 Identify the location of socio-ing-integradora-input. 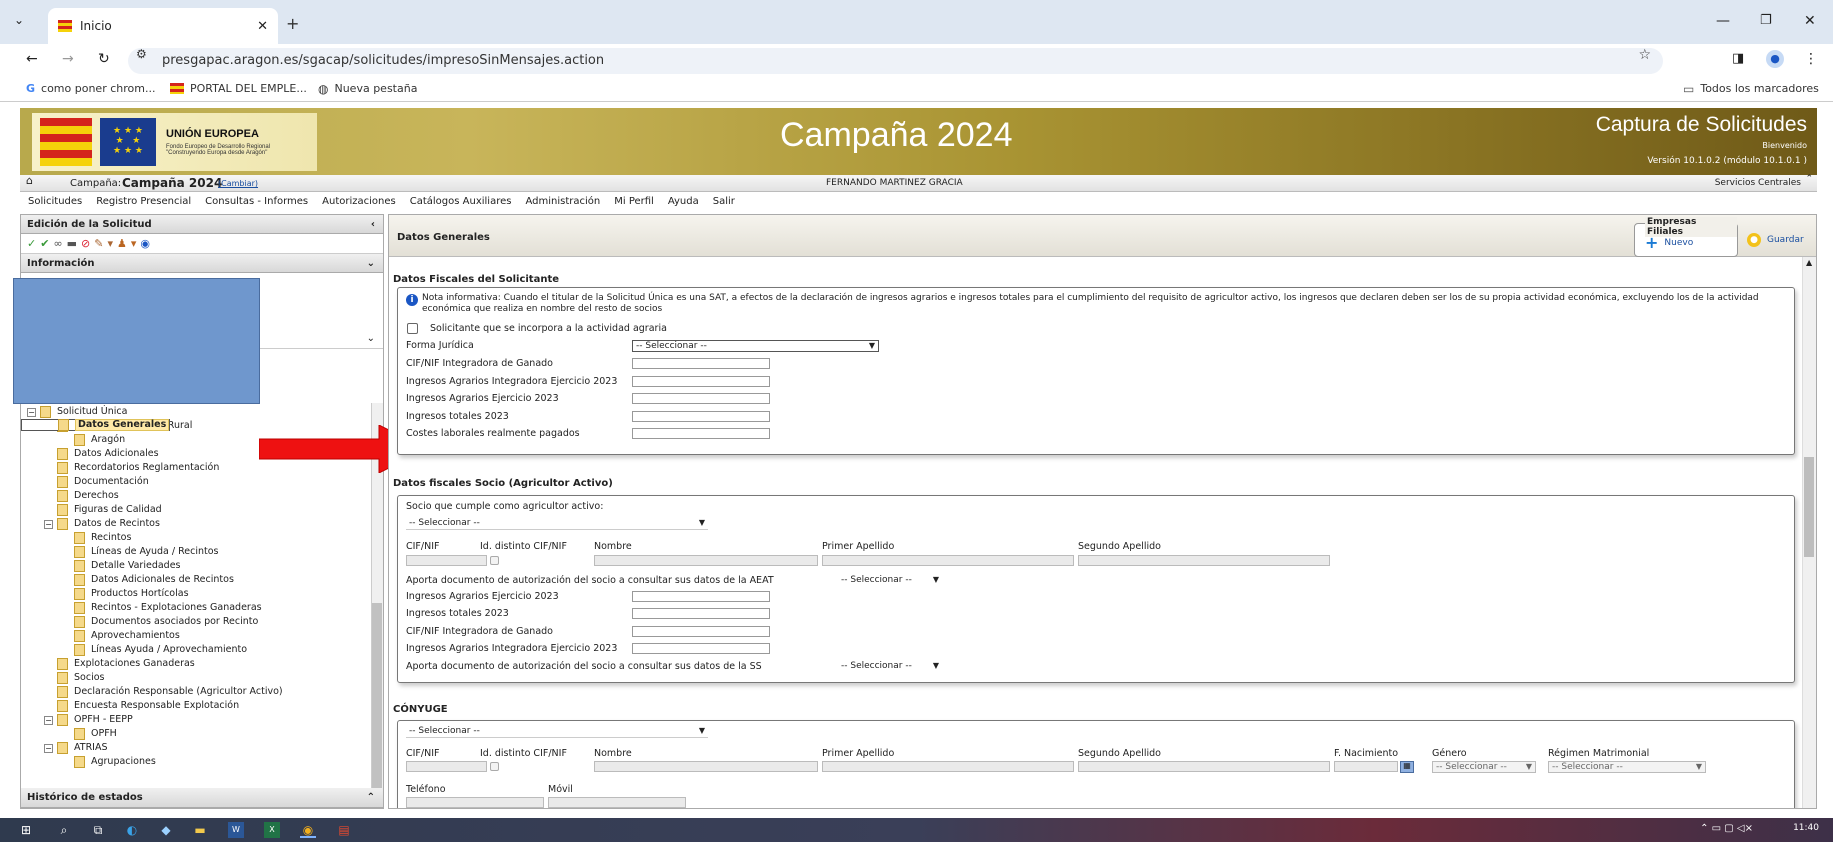
(701, 648).